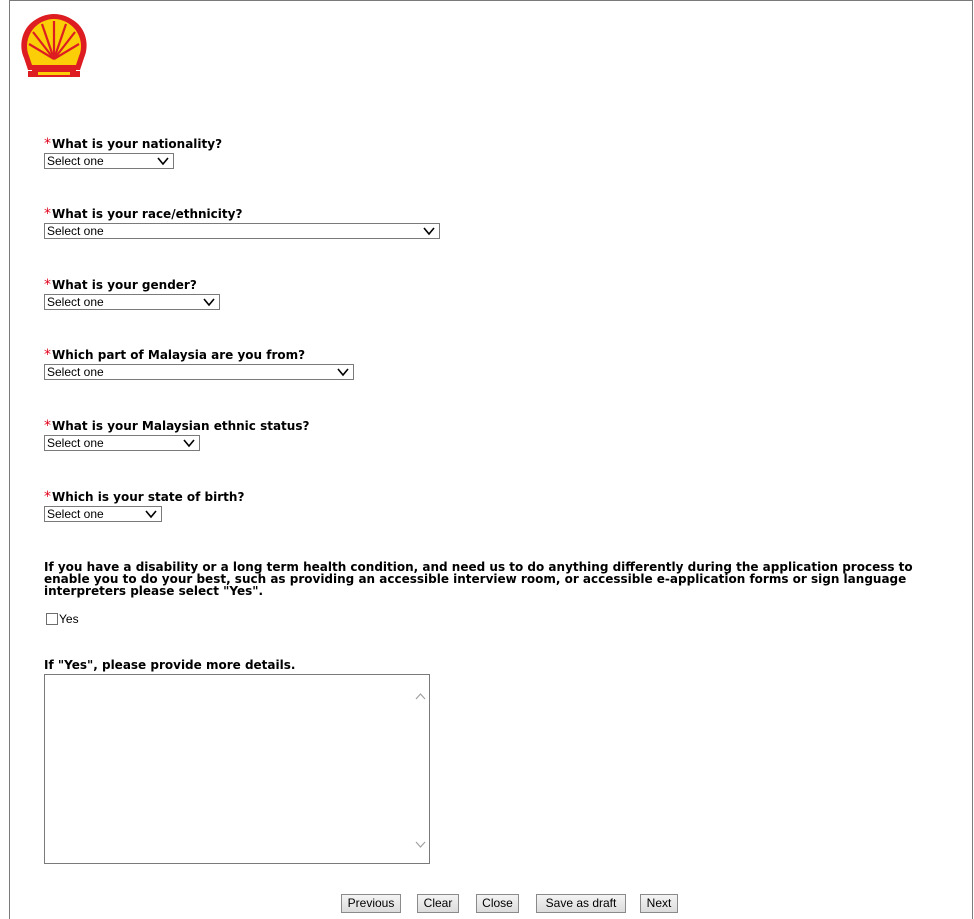  What do you see at coordinates (659, 903) in the screenshot?
I see `next-button: Next` at bounding box center [659, 903].